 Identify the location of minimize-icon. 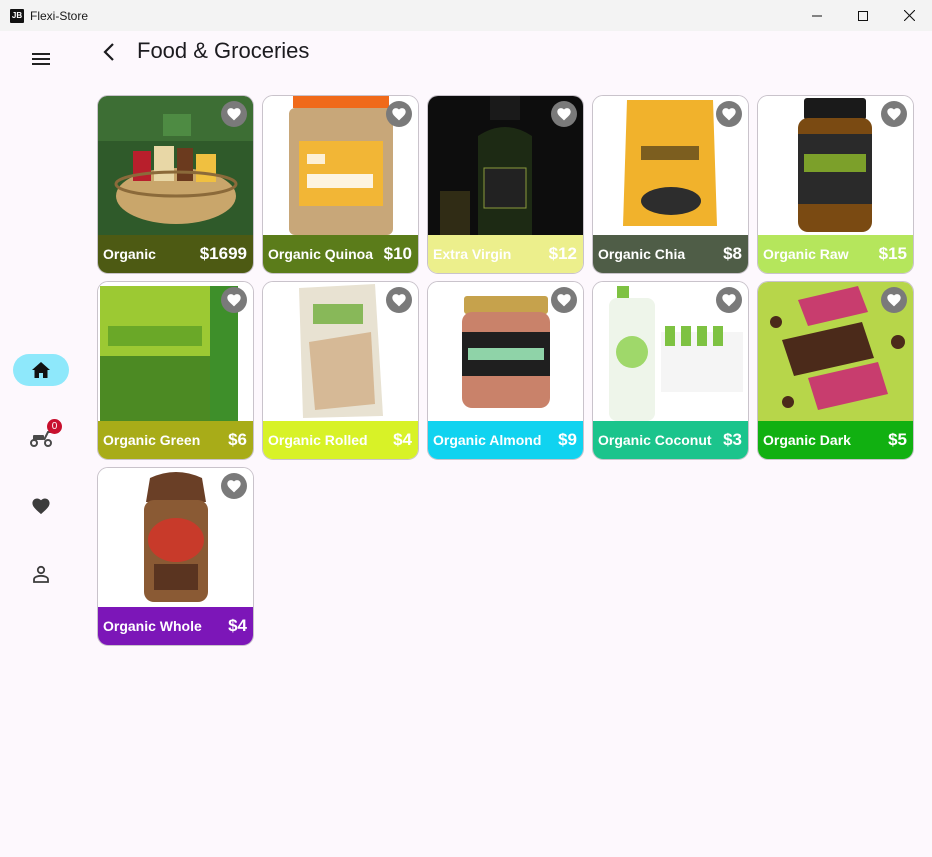
(817, 15).